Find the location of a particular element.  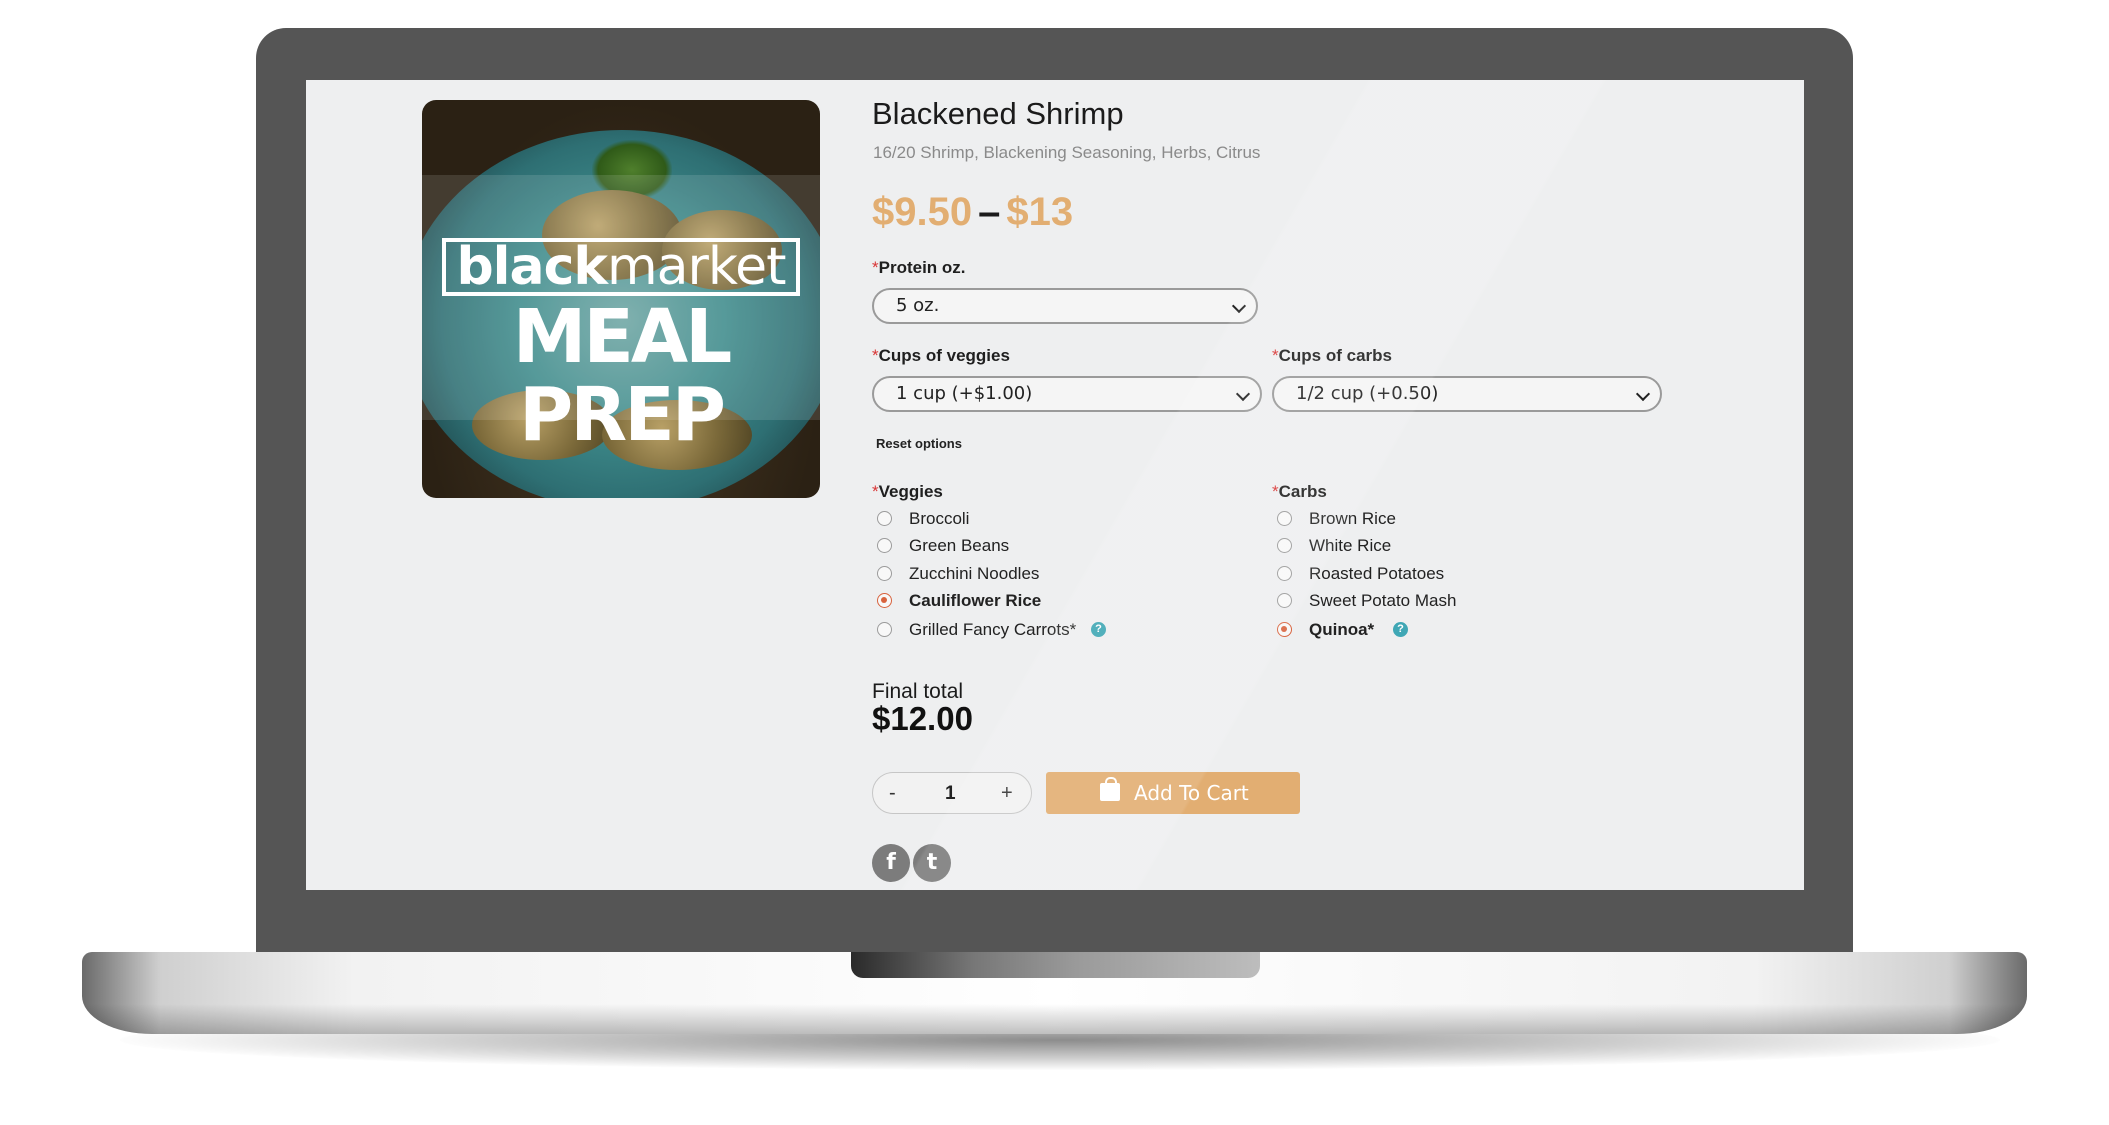

product-image: blackmarket MEAL PREP is located at coordinates (621, 299).